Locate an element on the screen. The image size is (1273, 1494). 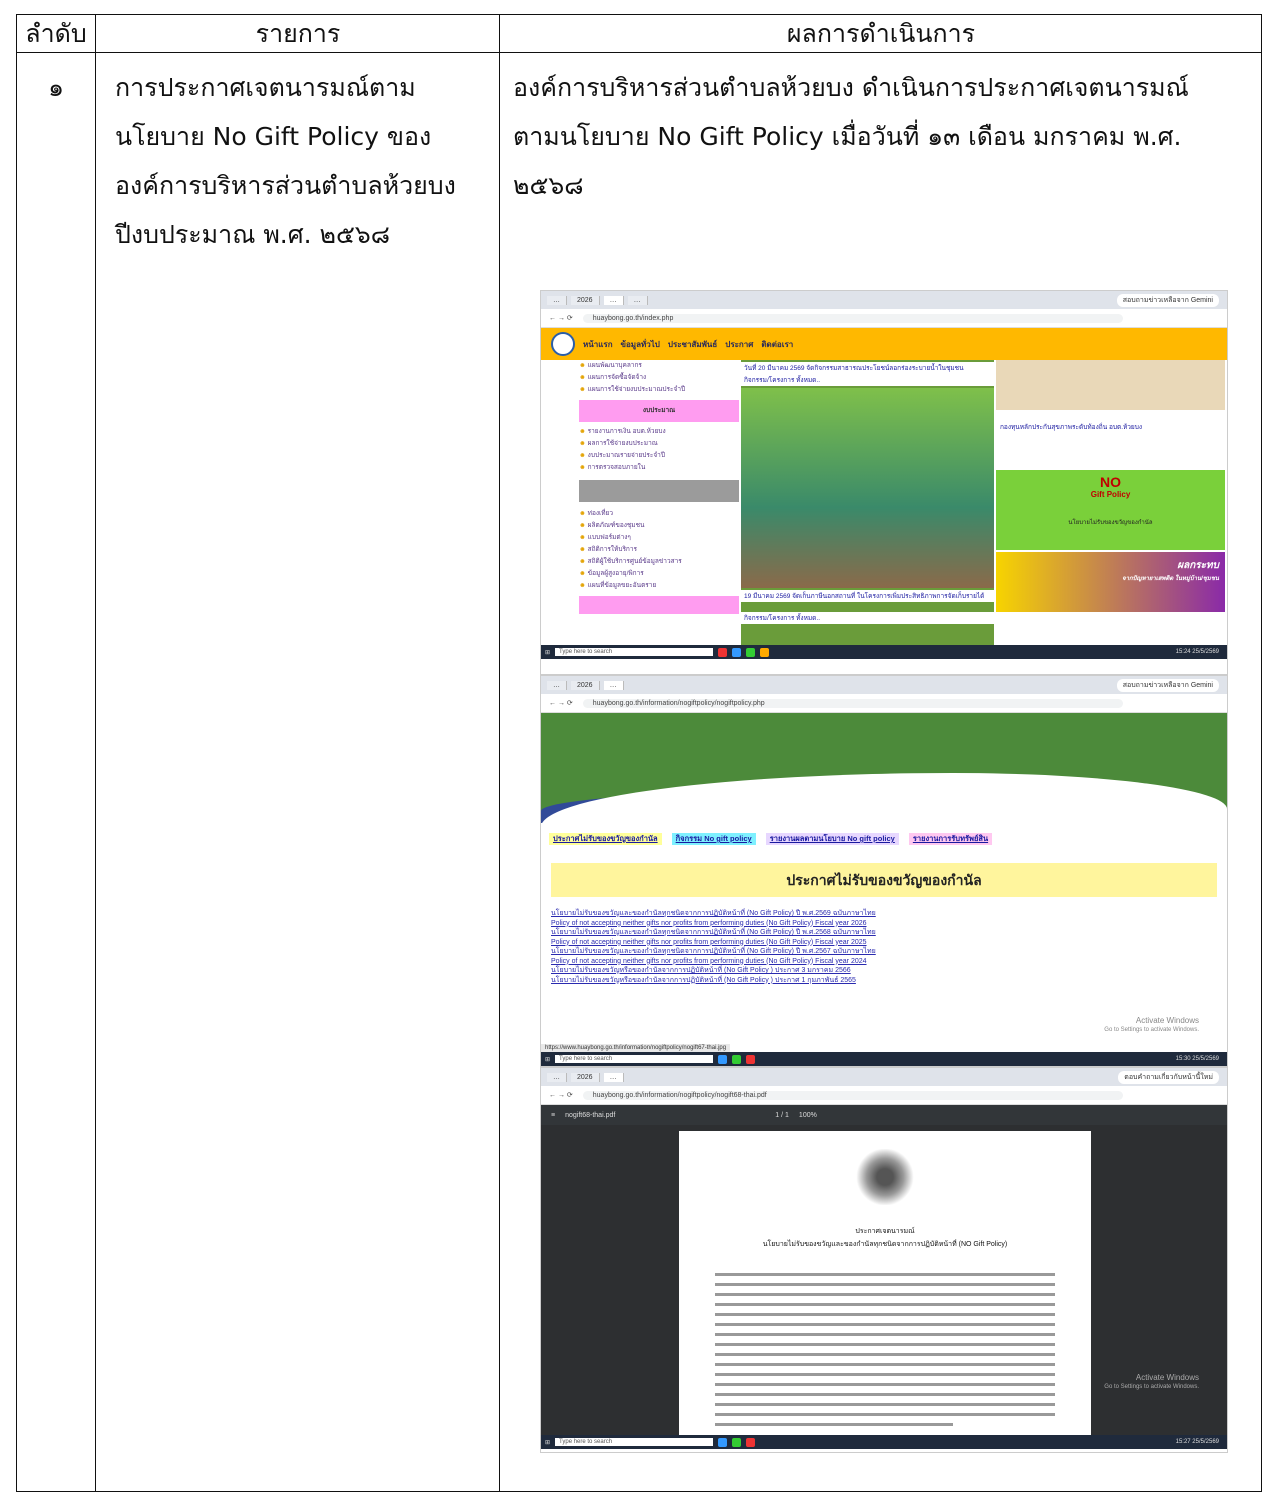
doc-paragraph is located at coordinates (885, 1349).